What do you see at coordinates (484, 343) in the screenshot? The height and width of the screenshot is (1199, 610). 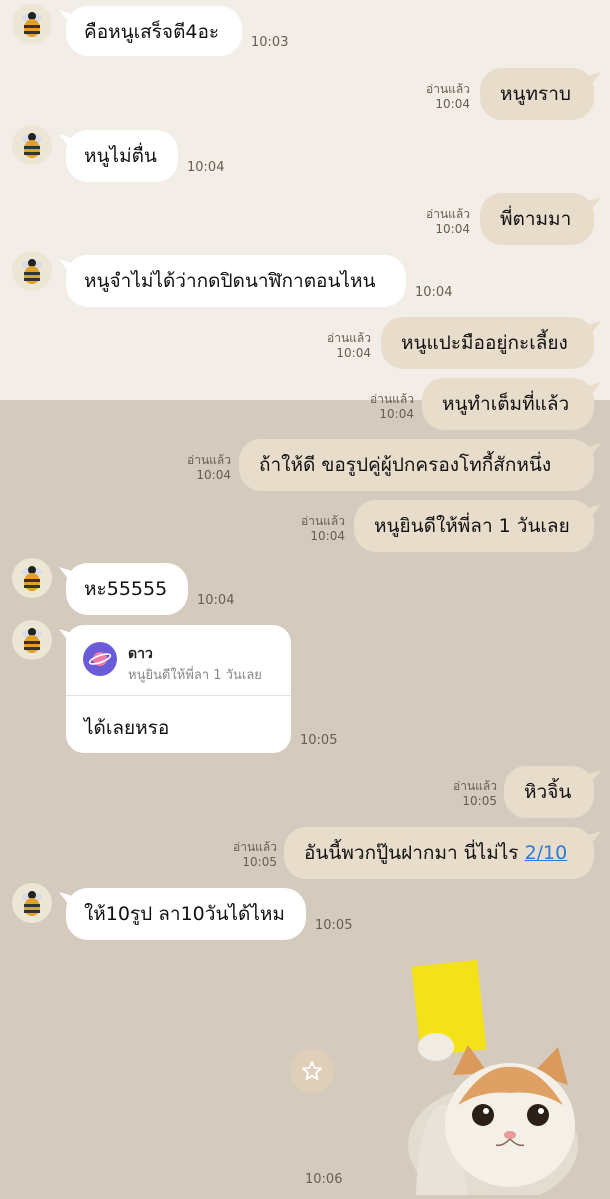 I see `message-text: หนูแปะมืออยู่กะเลี้ยง` at bounding box center [484, 343].